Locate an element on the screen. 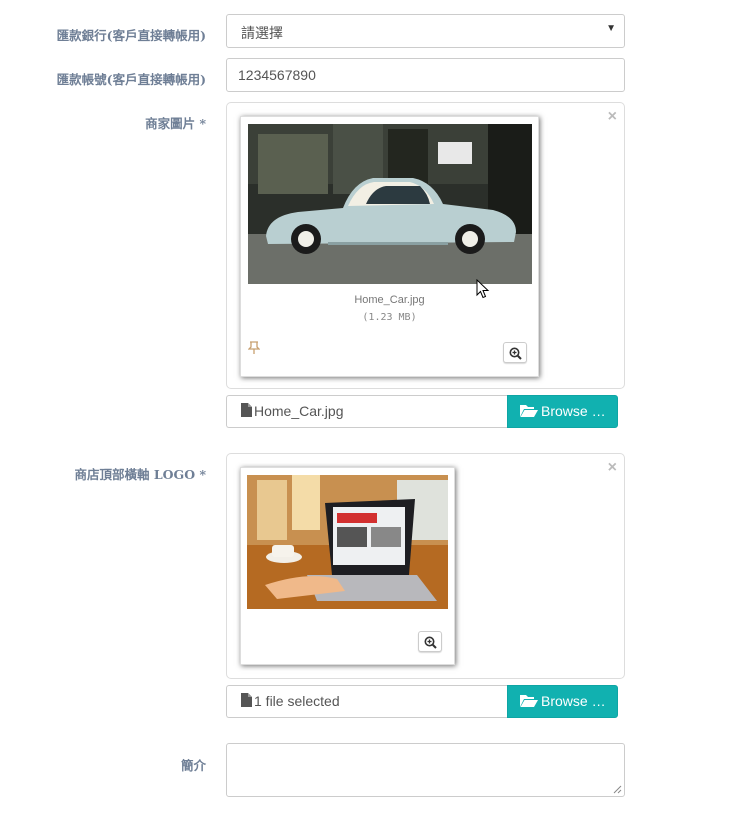 The image size is (732, 813). banner-logo-zoom-button is located at coordinates (430, 641).